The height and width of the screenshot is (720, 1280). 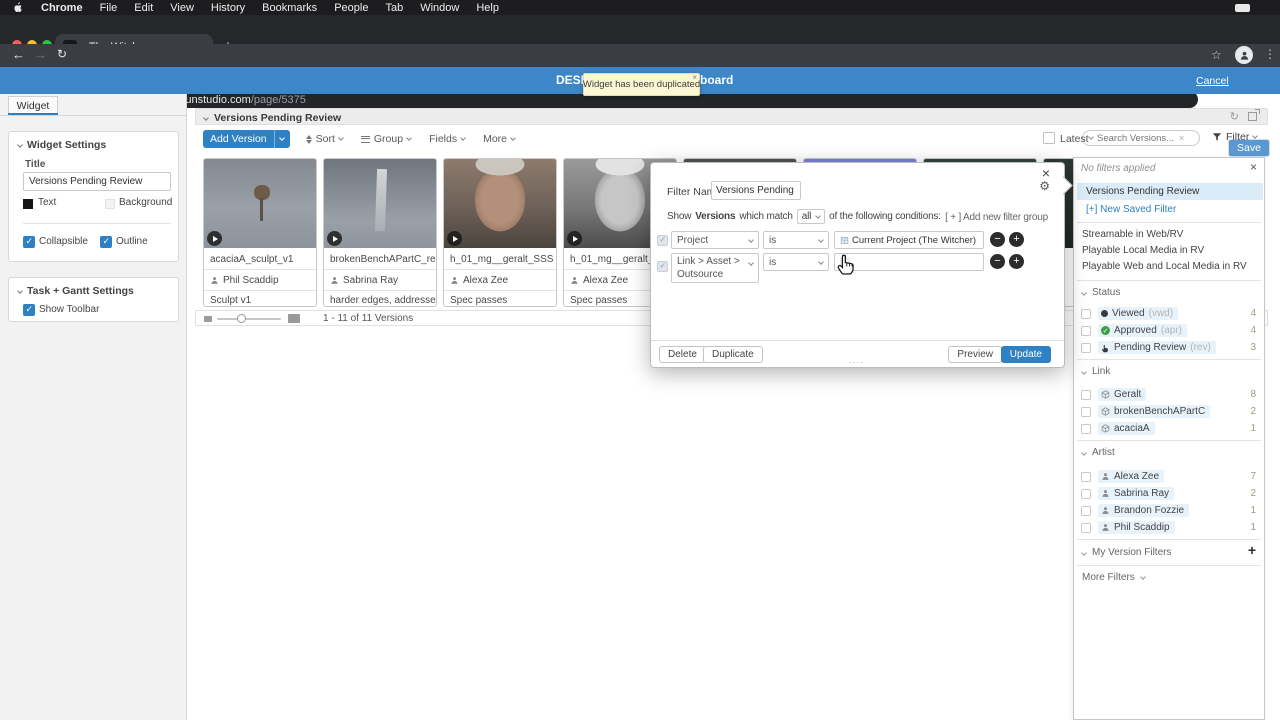 What do you see at coordinates (394, 8) in the screenshot?
I see `menubar-item-tab: Tab` at bounding box center [394, 8].